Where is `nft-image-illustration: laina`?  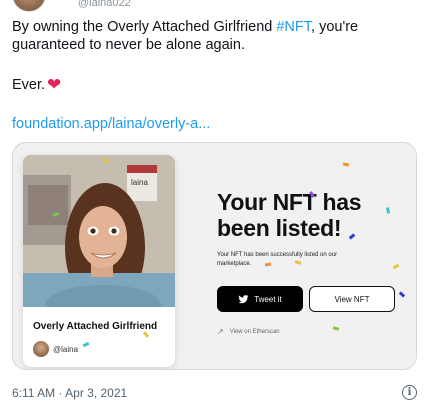
nft-image-illustration: laina is located at coordinates (99, 231).